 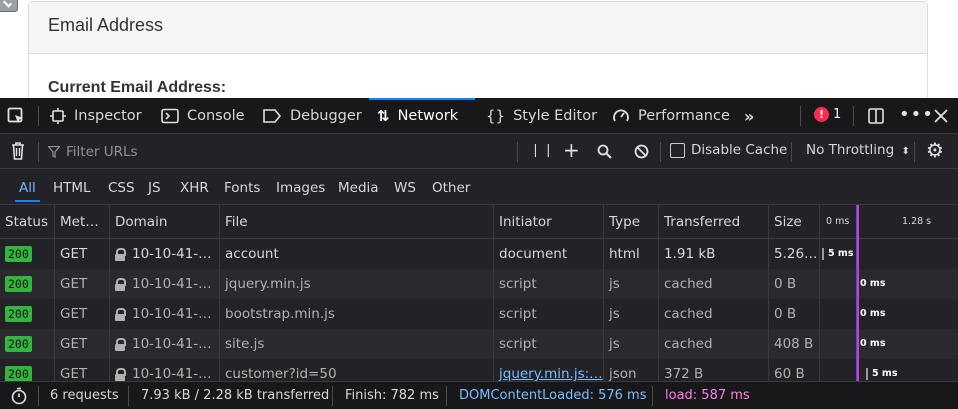 What do you see at coordinates (935, 150) in the screenshot?
I see `gear-icon: ⚙` at bounding box center [935, 150].